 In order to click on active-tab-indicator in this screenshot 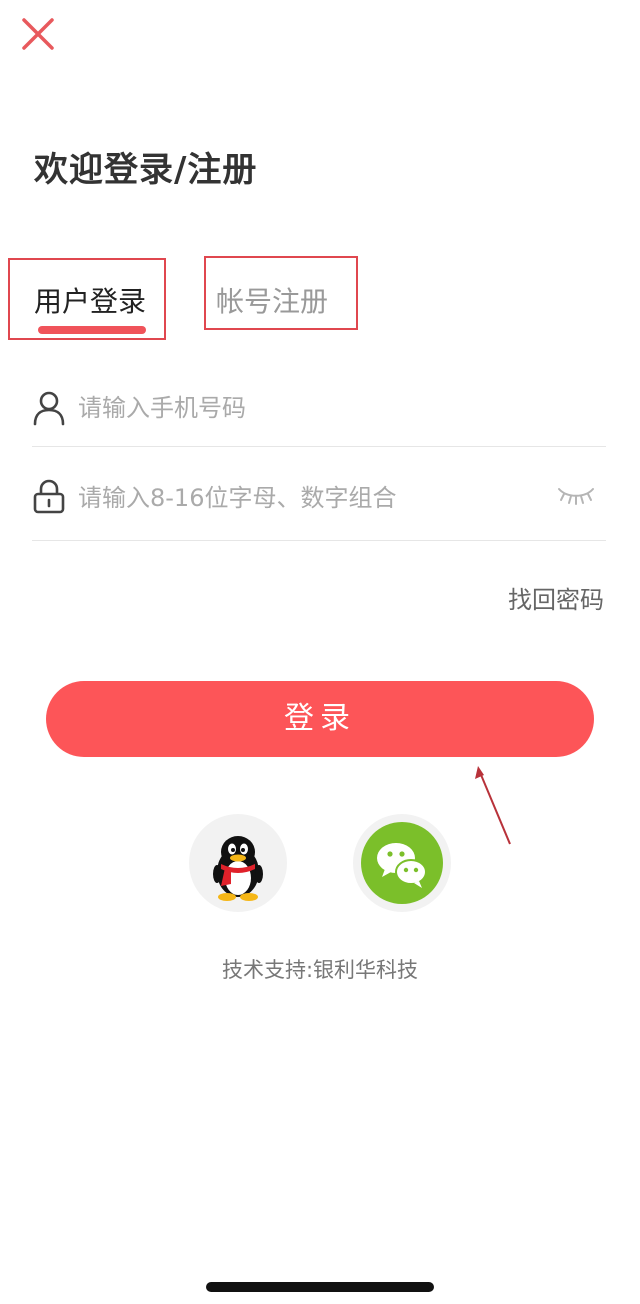, I will do `click(92, 330)`.